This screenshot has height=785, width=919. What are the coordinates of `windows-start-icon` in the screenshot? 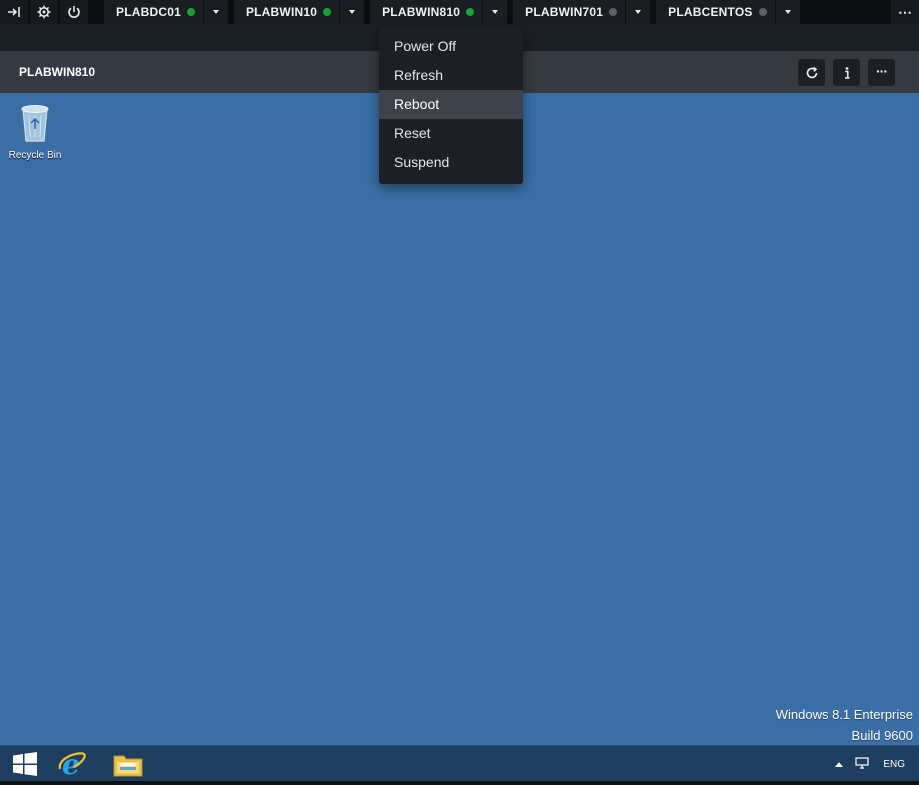 It's located at (25, 764).